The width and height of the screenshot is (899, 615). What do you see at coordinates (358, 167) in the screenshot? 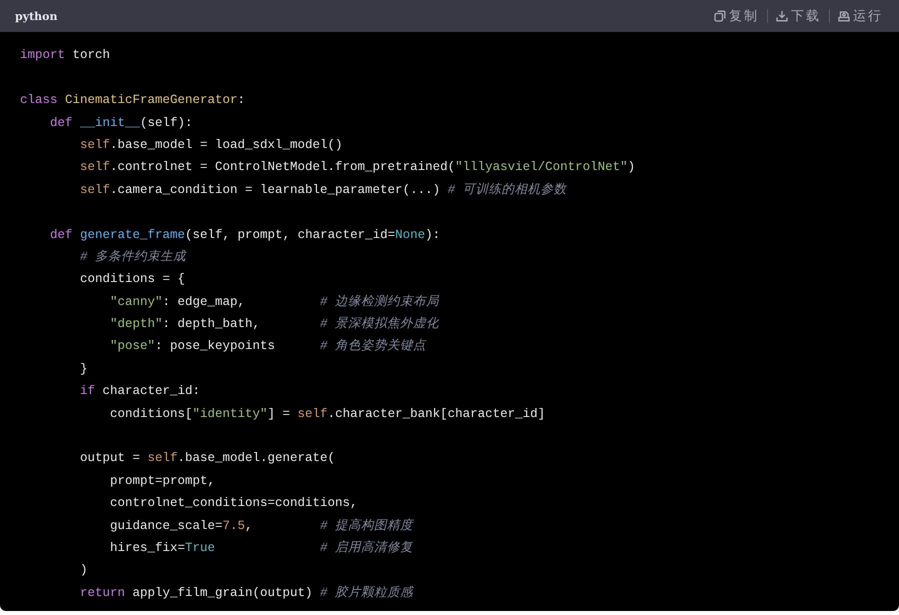
I see `code-line: self.controlnet = ControlNetModel.from_pretrained("lllyasviel/ControlNet")` at bounding box center [358, 167].